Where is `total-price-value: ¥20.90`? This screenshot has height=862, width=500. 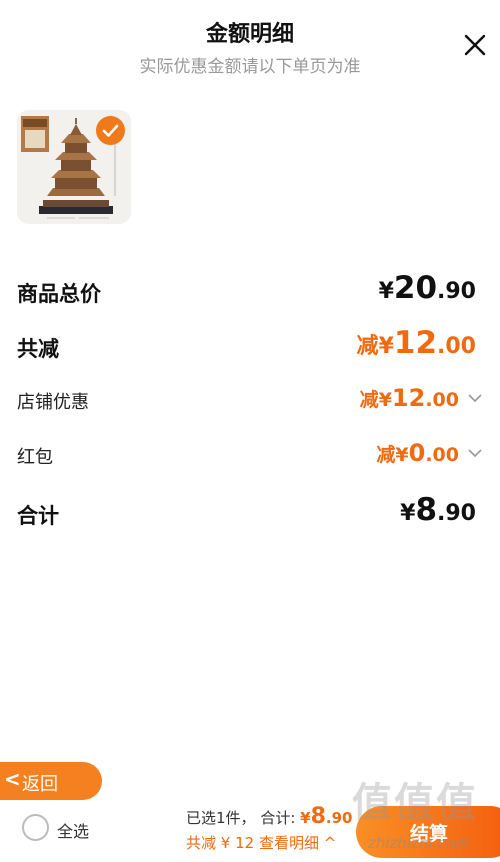 total-price-value: ¥20.90 is located at coordinates (427, 288).